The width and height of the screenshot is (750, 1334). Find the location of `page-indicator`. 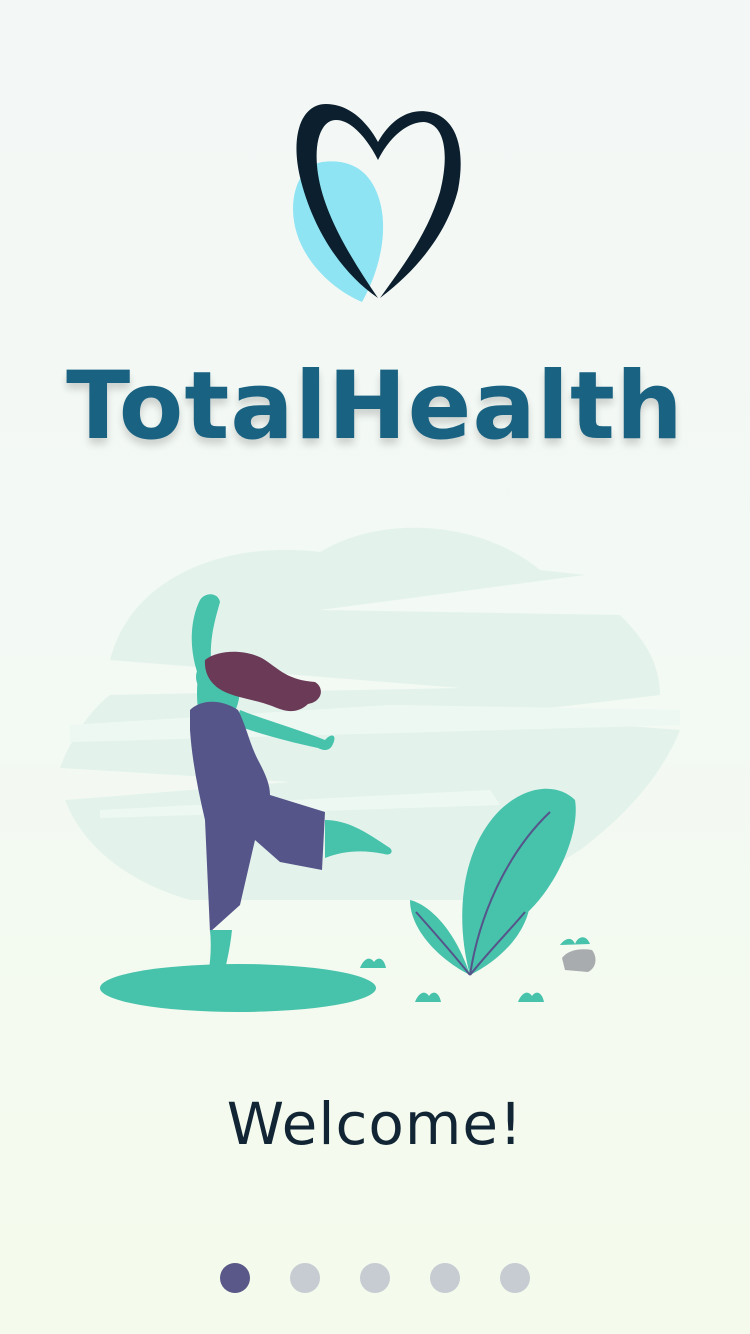

page-indicator is located at coordinates (375, 1278).